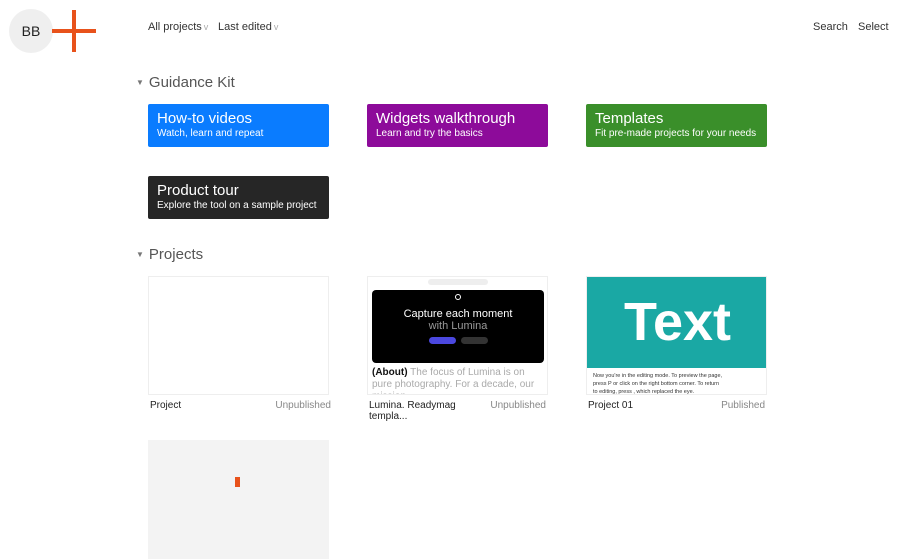 The height and width of the screenshot is (559, 900). What do you see at coordinates (205, 118) in the screenshot?
I see `card-title: How-to videos` at bounding box center [205, 118].